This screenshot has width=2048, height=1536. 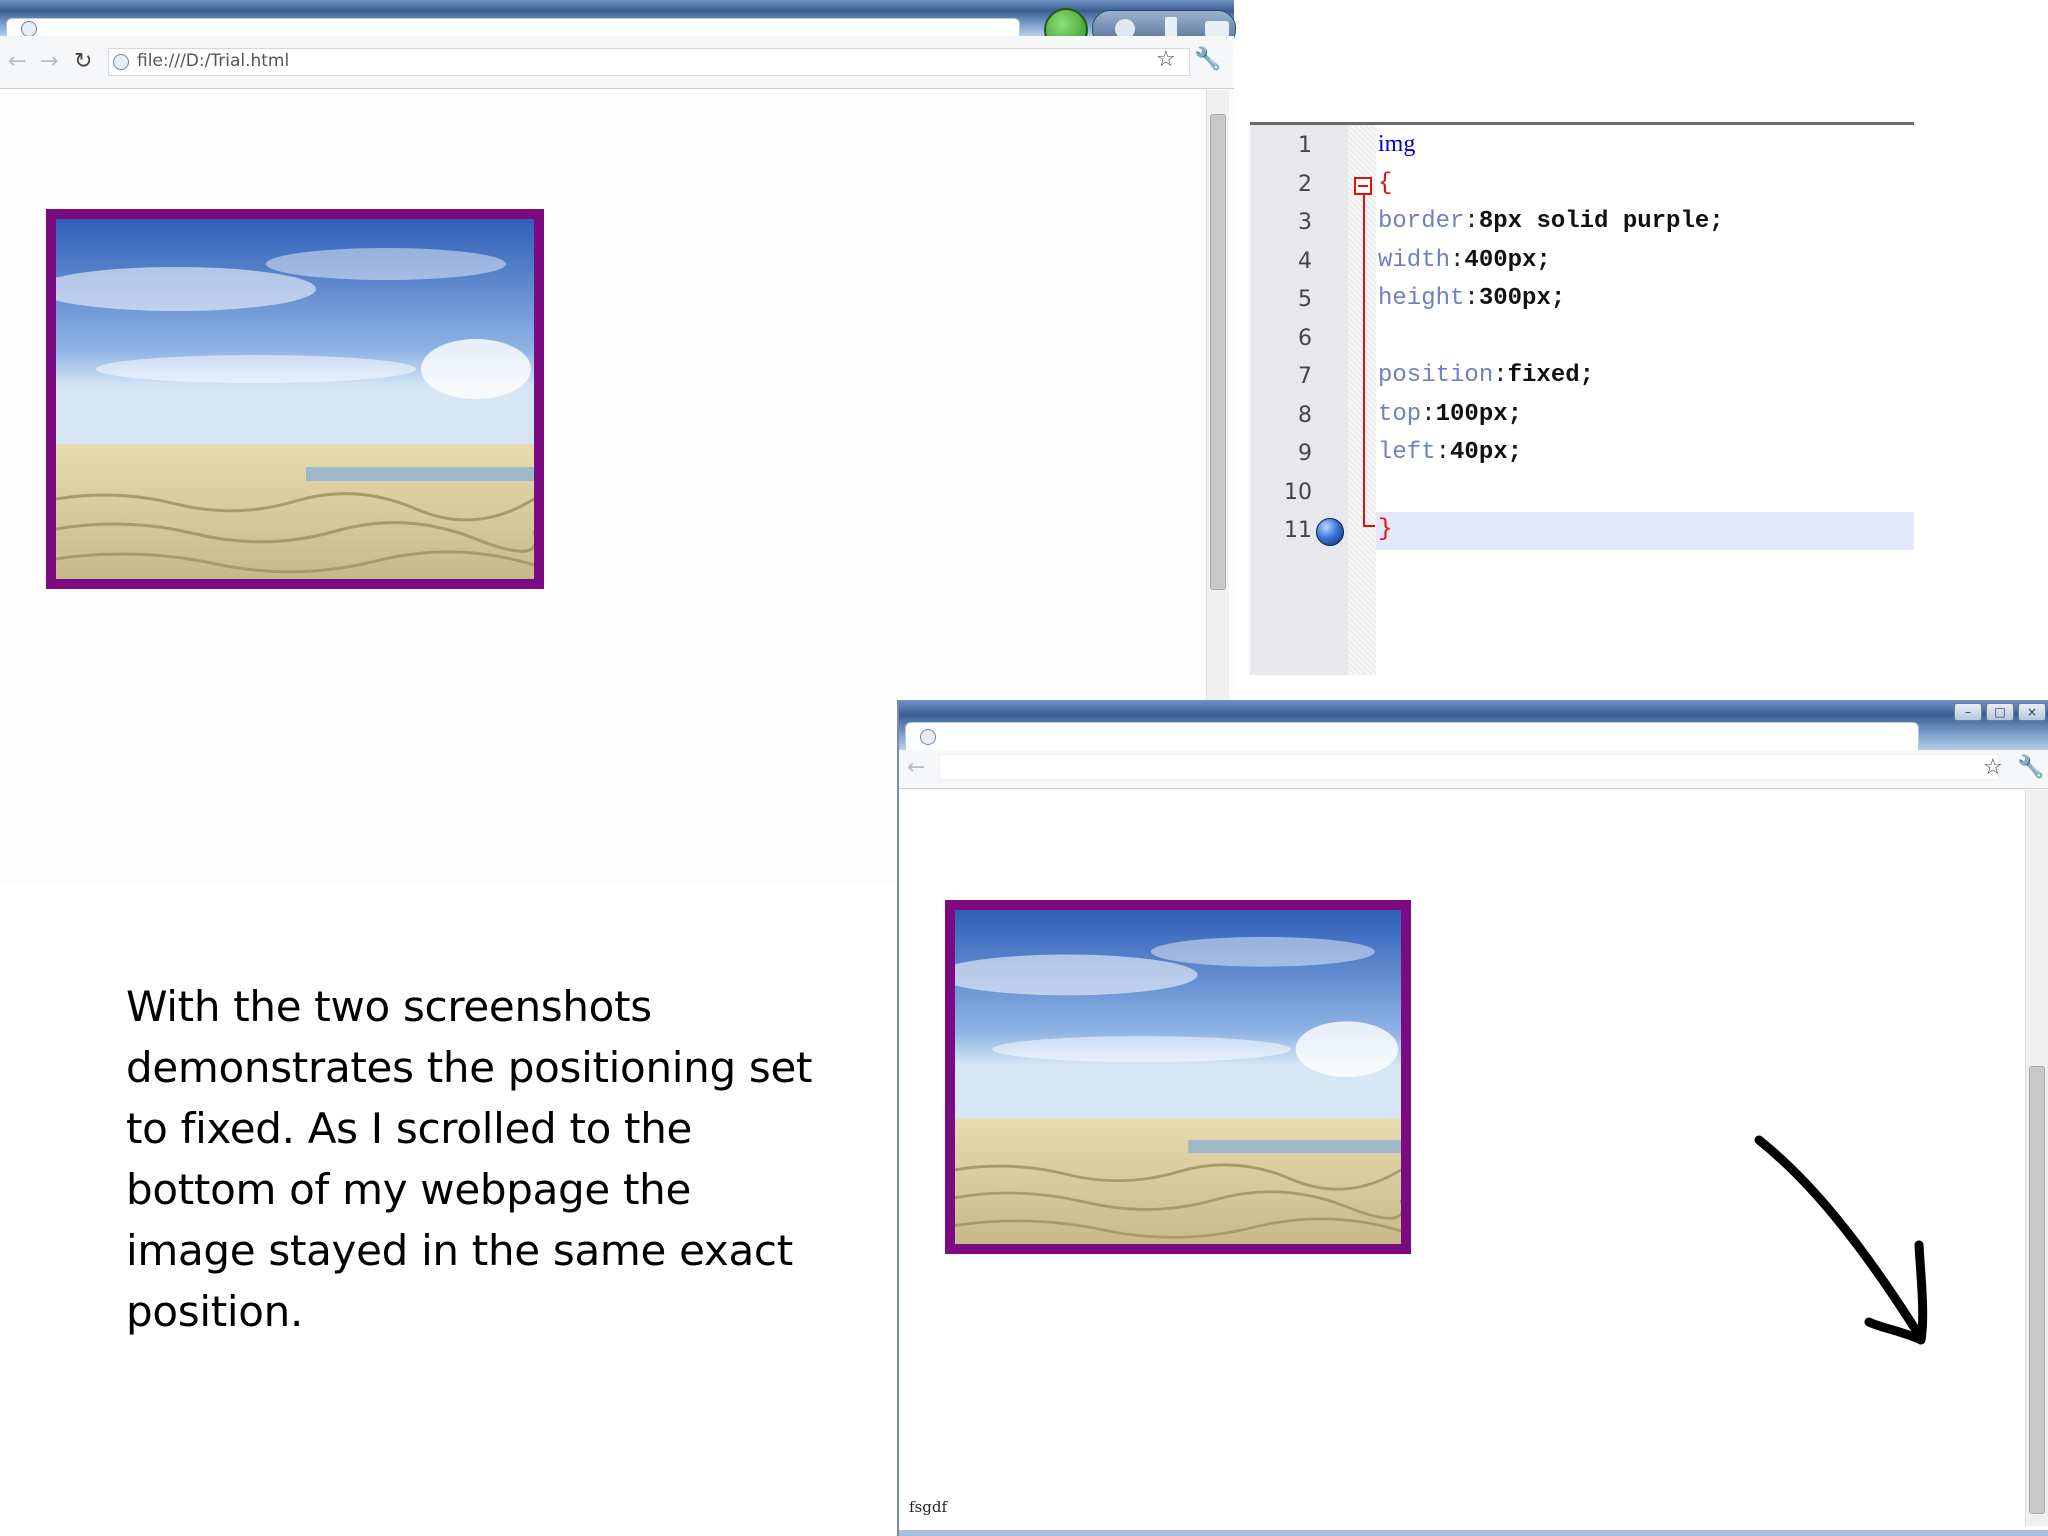 What do you see at coordinates (1207, 60) in the screenshot?
I see `wrench-icon: 🔧` at bounding box center [1207, 60].